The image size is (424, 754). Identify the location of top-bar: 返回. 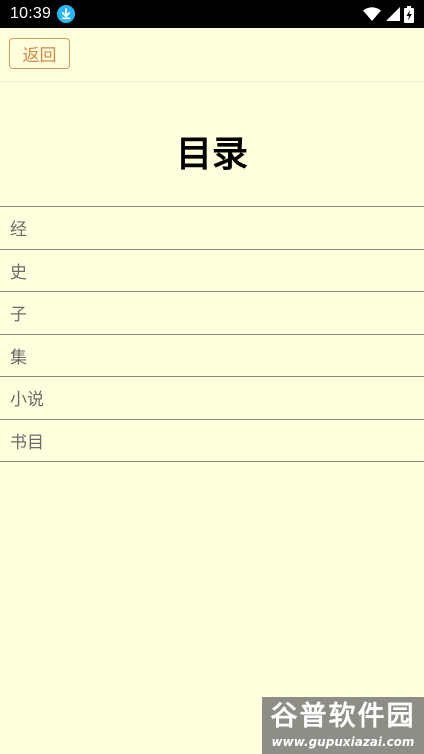
(212, 55).